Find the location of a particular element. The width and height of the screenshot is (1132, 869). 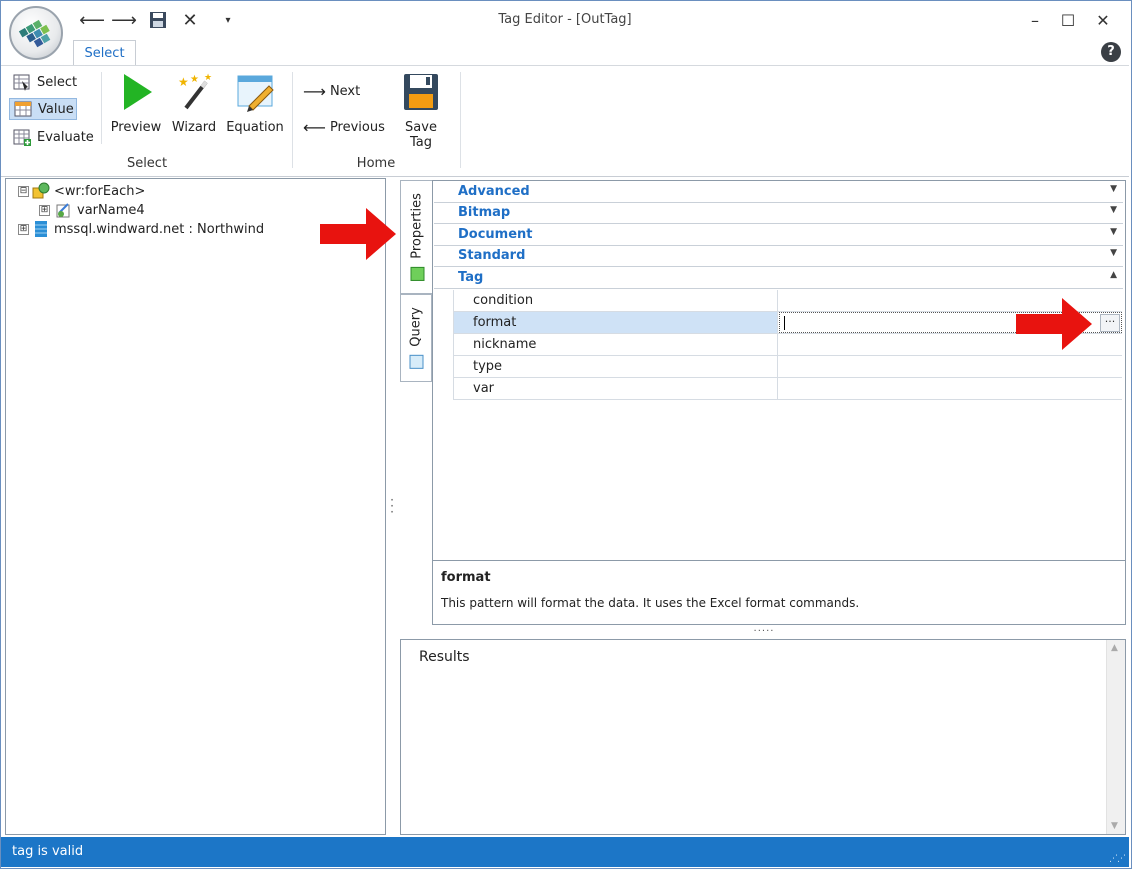

property-row-type: type is located at coordinates (787, 367).